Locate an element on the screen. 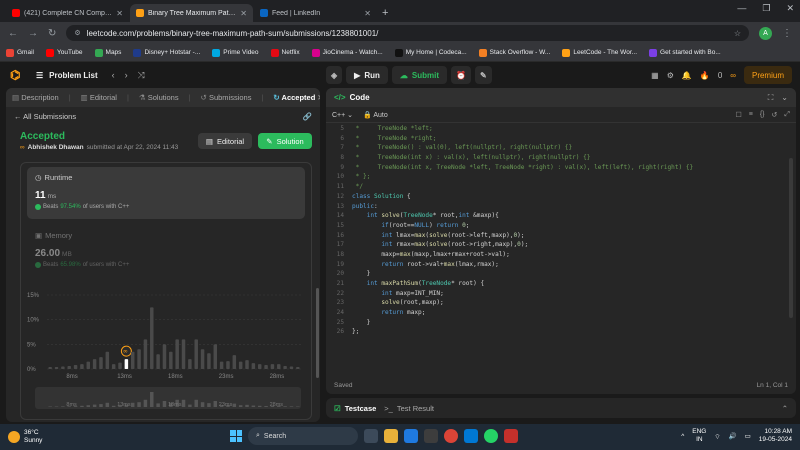  line-source: } is located at coordinates (361, 274).